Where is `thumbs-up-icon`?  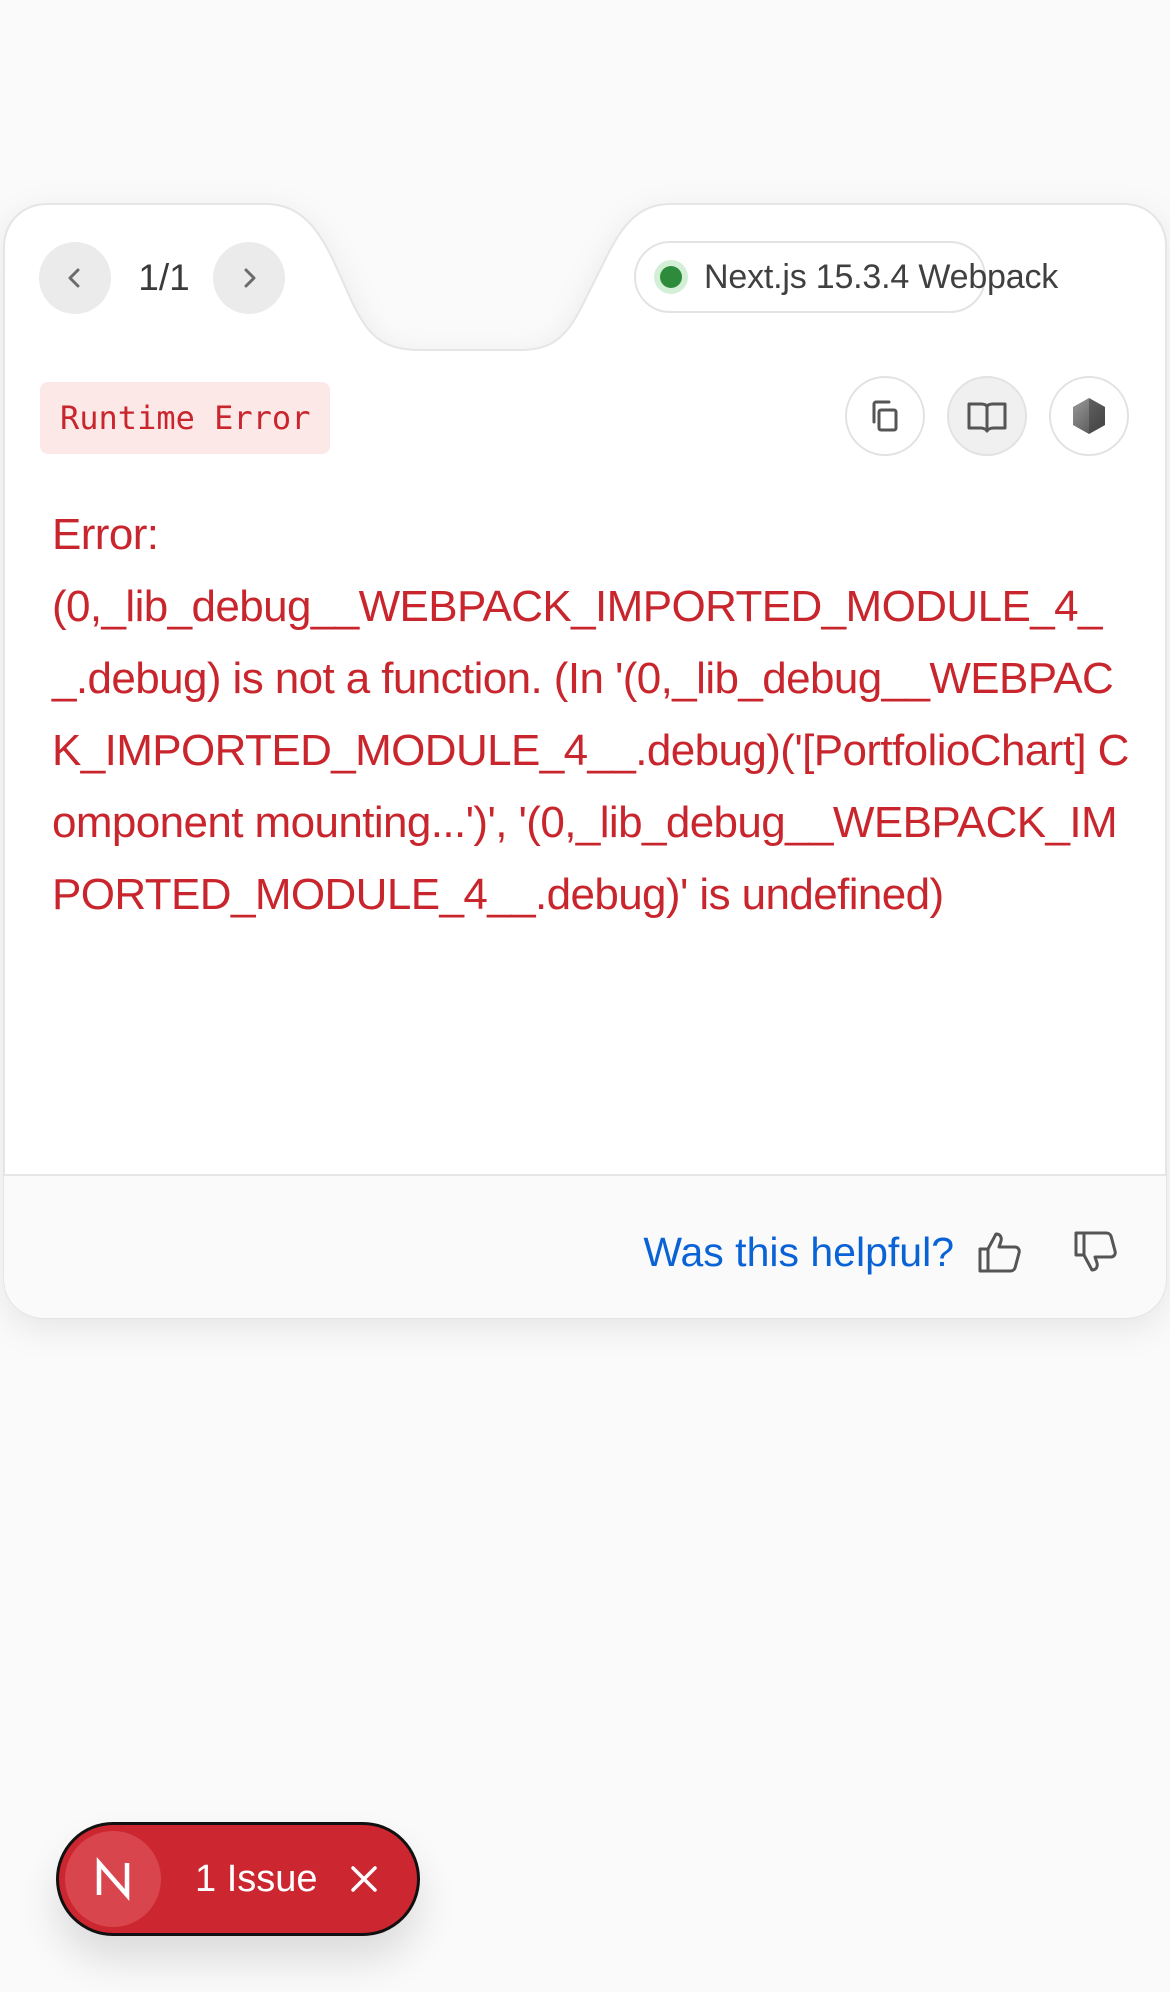 thumbs-up-icon is located at coordinates (999, 1252).